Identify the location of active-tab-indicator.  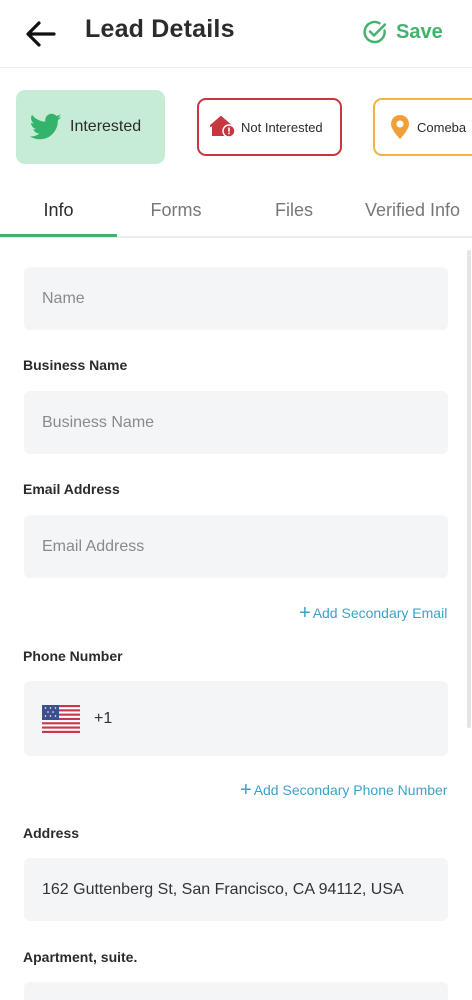
(58, 235).